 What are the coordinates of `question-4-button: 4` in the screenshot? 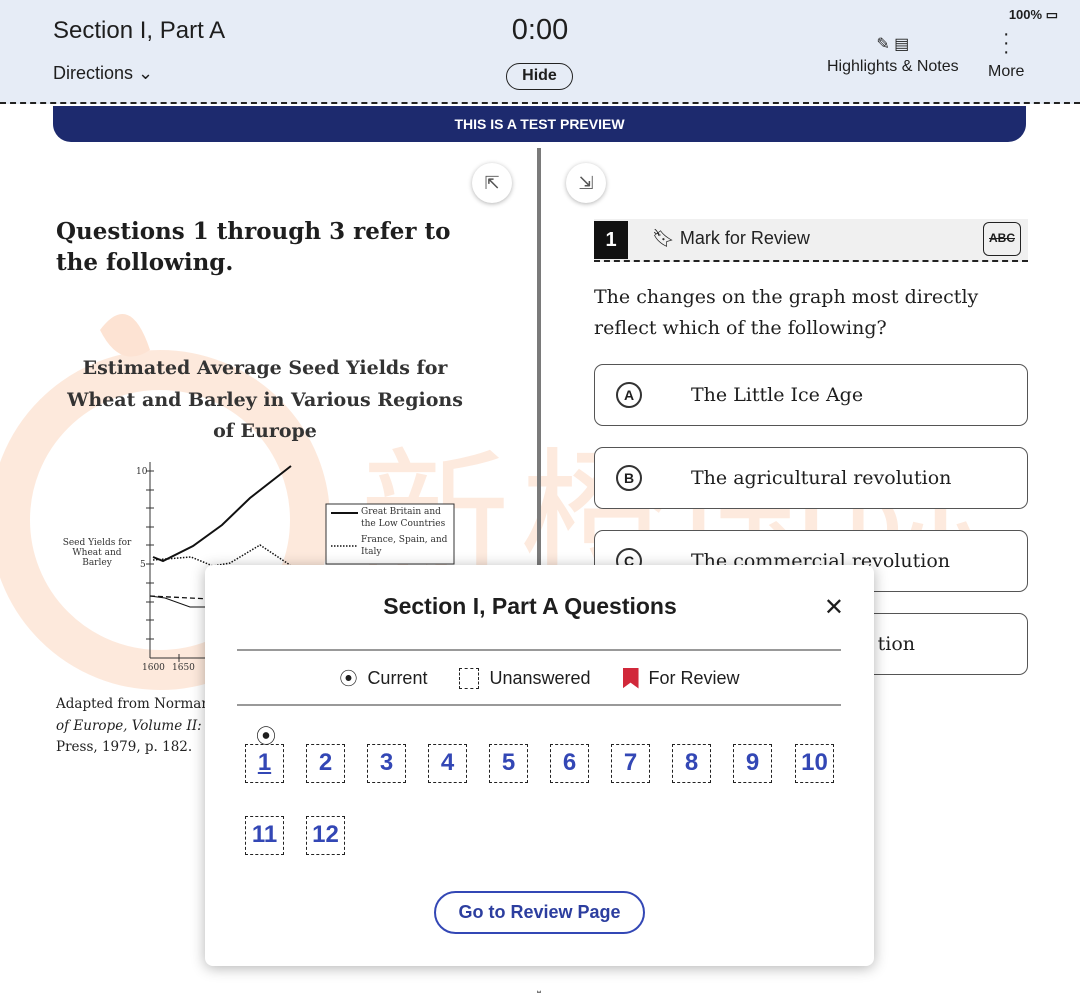 It's located at (447, 763).